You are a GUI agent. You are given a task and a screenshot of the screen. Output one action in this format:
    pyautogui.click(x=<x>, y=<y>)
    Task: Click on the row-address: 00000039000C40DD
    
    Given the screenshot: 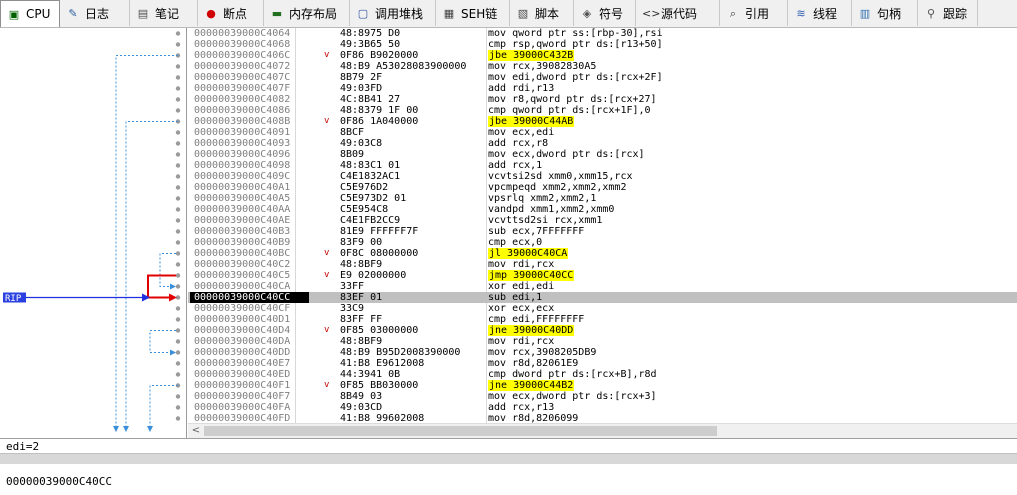 What is the action you would take?
    pyautogui.click(x=242, y=352)
    